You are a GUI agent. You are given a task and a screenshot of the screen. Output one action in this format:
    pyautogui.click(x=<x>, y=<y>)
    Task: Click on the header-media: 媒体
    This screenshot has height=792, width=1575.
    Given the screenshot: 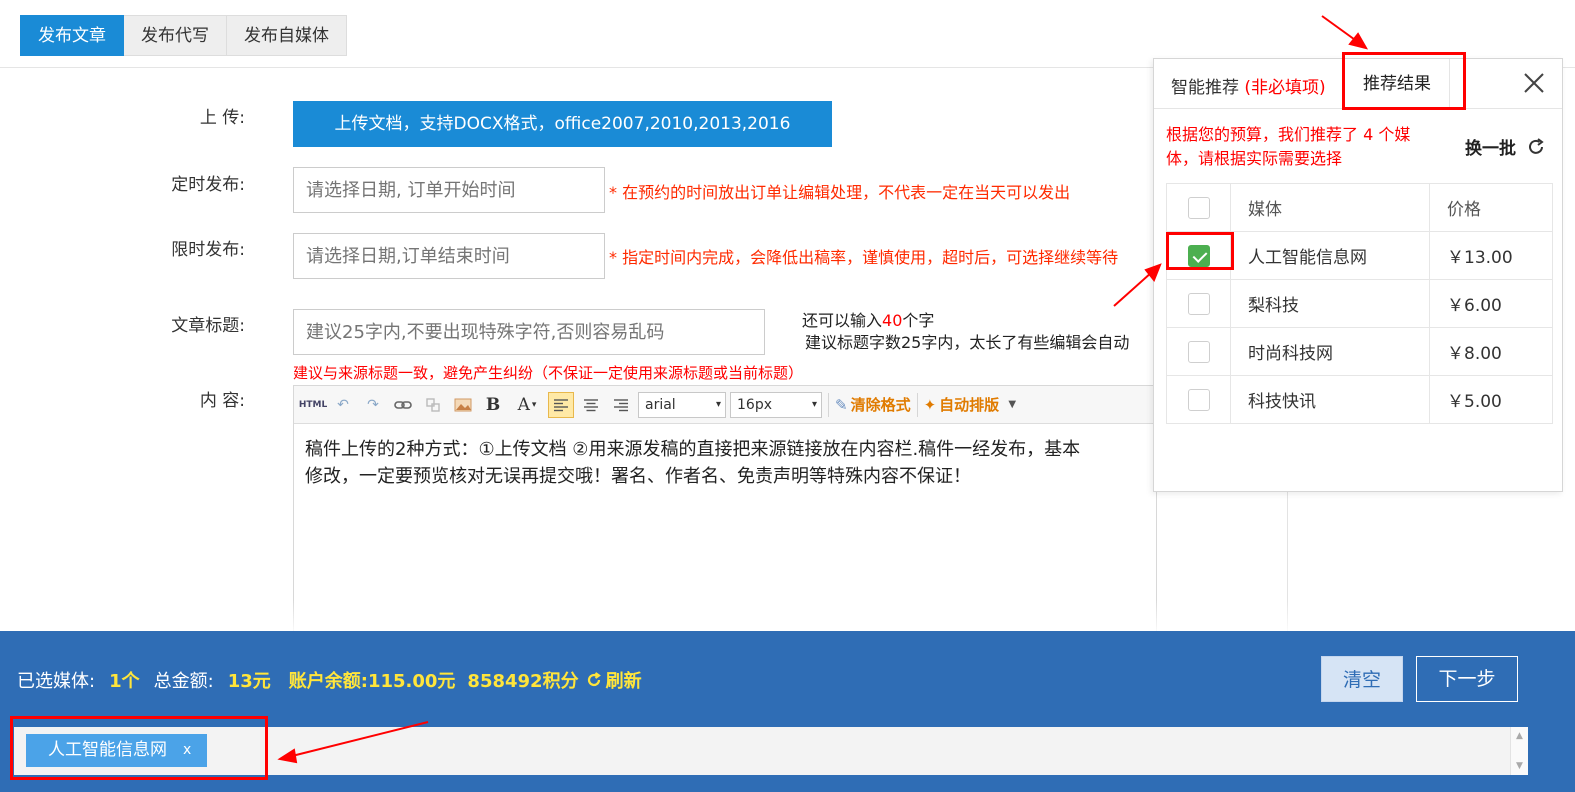 What is the action you would take?
    pyautogui.click(x=1330, y=207)
    